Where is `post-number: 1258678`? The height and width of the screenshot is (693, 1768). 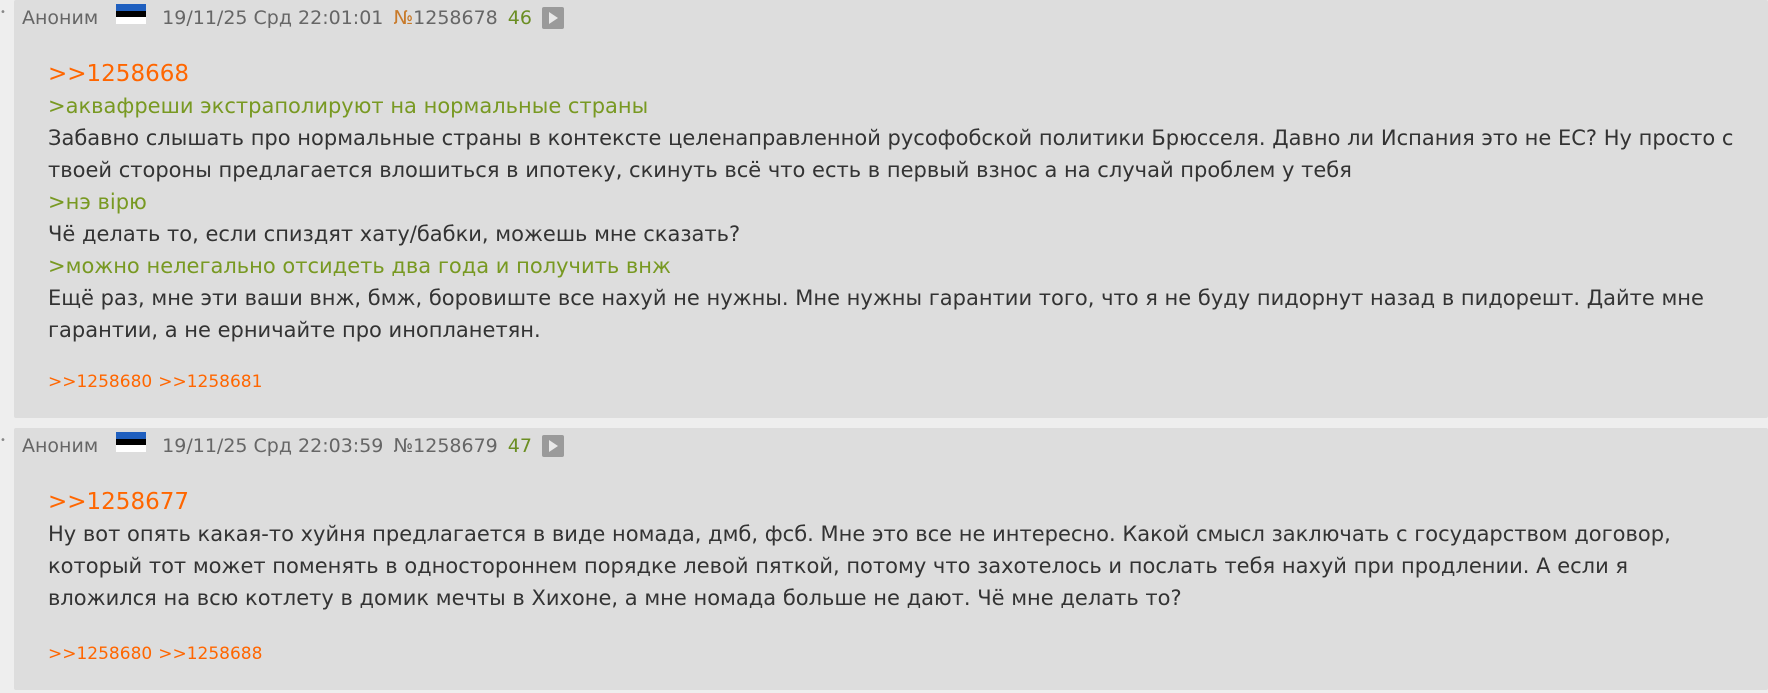
post-number: 1258678 is located at coordinates (455, 18).